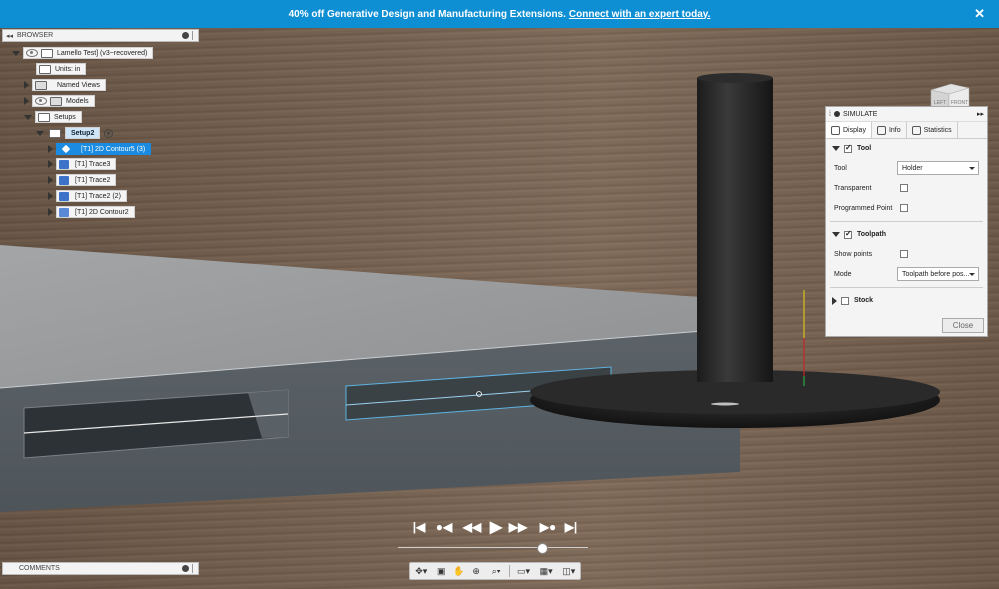 The height and width of the screenshot is (589, 999). What do you see at coordinates (88, 53) in the screenshot?
I see `root-node: Lamello Test] (v3~recovered)` at bounding box center [88, 53].